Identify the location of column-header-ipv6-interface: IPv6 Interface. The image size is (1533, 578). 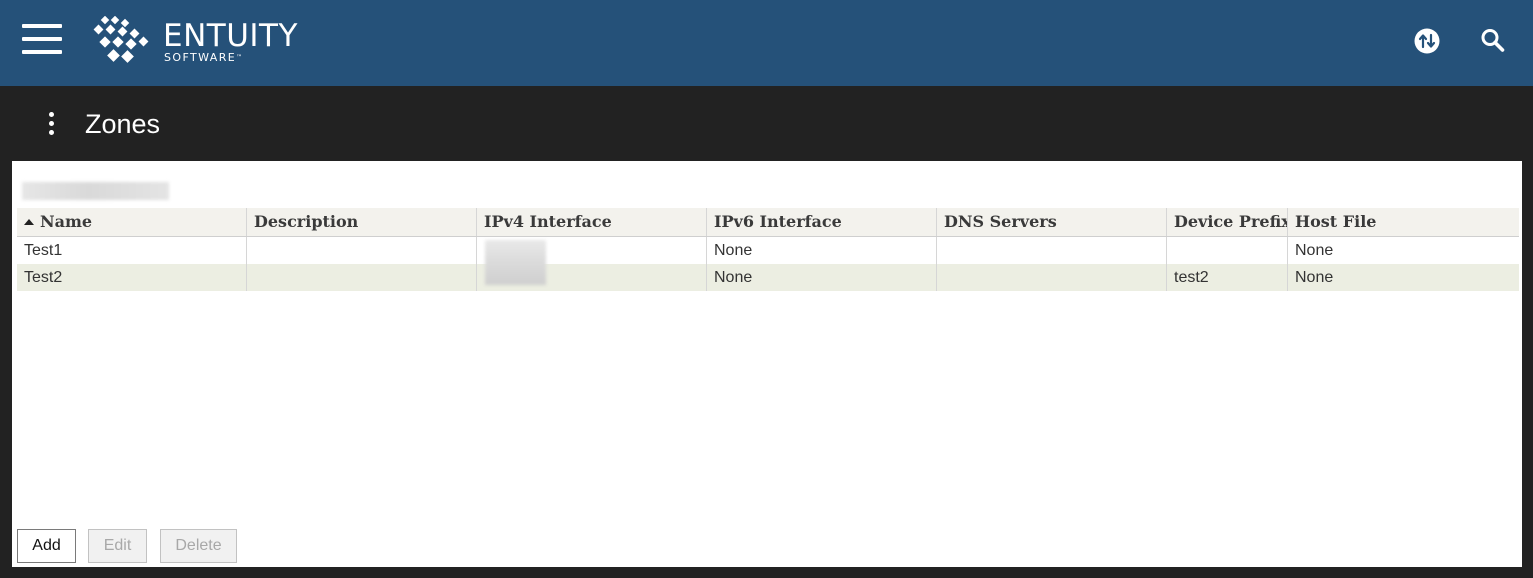
(822, 222).